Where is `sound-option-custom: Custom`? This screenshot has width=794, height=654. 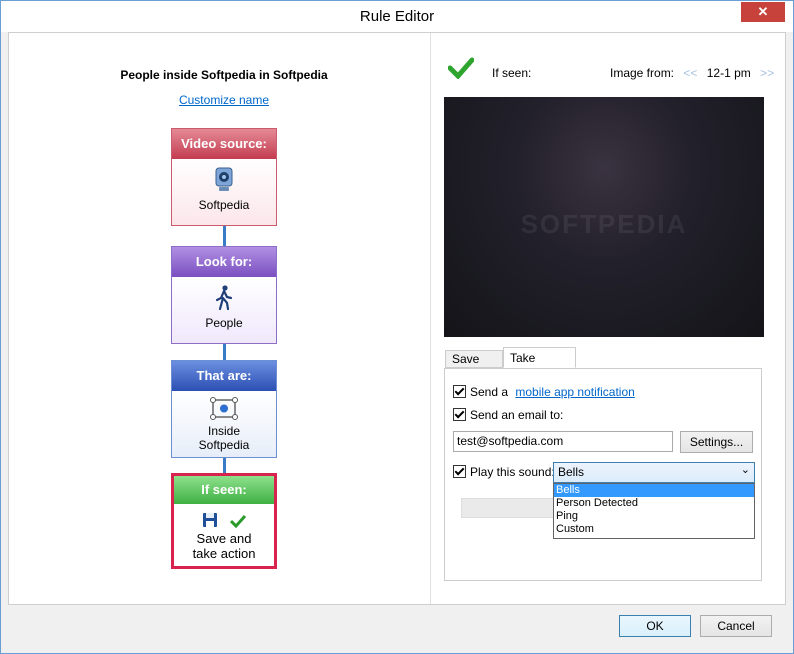 sound-option-custom: Custom is located at coordinates (654, 529).